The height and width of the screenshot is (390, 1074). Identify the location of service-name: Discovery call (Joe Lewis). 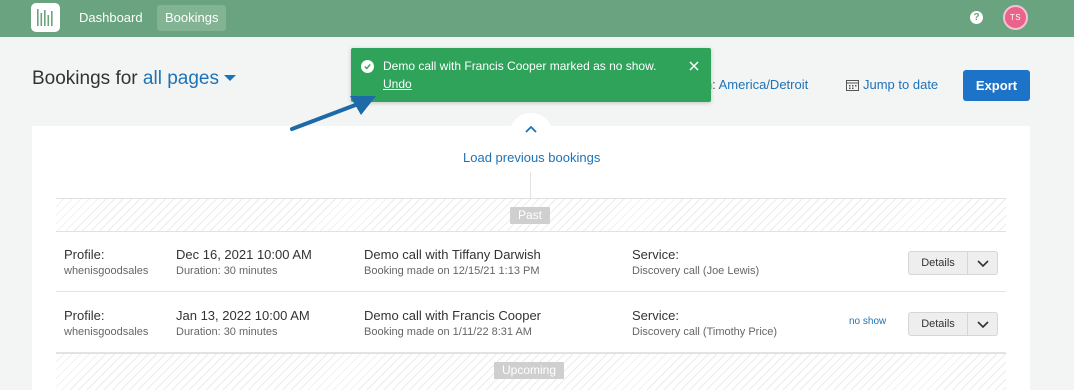
(696, 271).